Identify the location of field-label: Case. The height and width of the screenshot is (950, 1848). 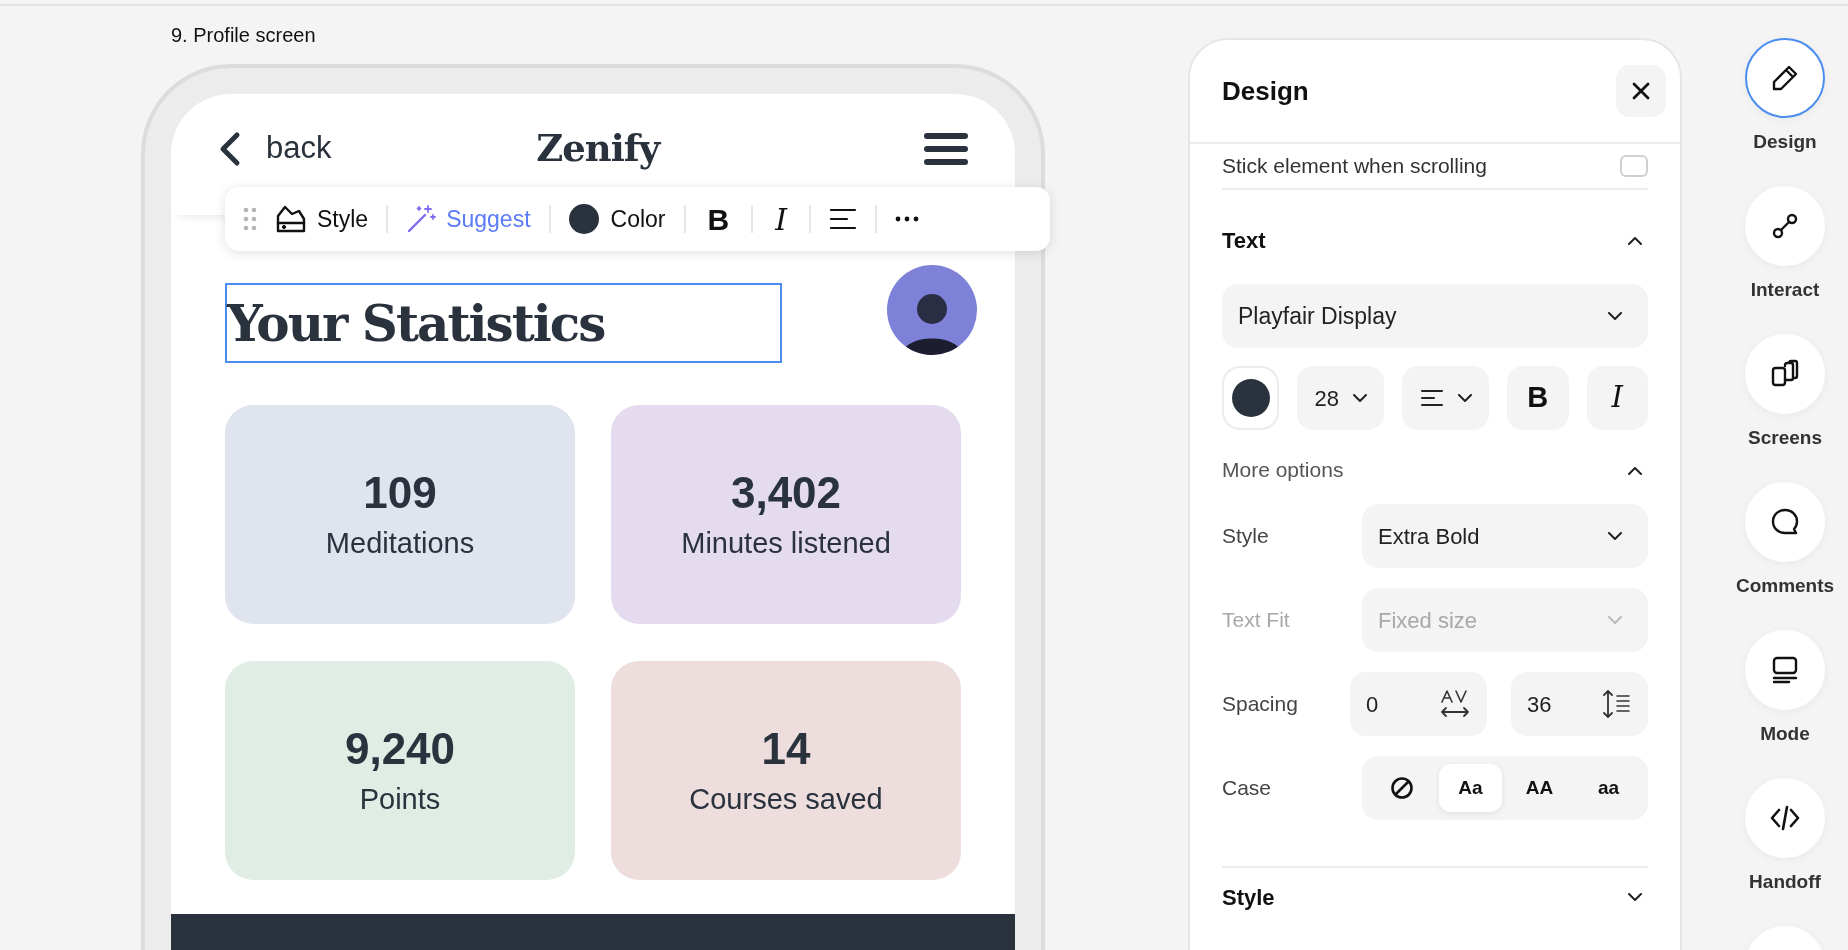
(1247, 788).